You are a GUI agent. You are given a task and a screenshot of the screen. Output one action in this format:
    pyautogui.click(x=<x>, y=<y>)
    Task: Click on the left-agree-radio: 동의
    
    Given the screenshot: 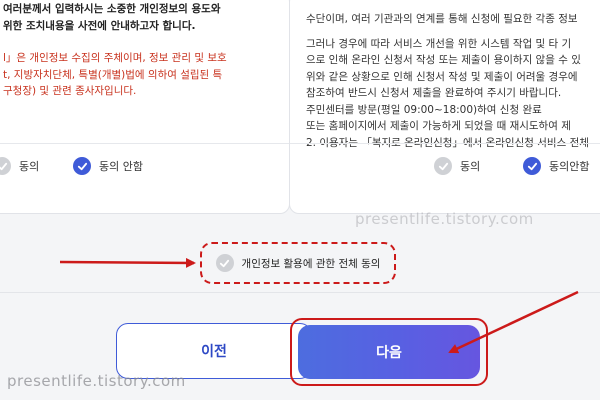 What is the action you would take?
    pyautogui.click(x=19, y=166)
    